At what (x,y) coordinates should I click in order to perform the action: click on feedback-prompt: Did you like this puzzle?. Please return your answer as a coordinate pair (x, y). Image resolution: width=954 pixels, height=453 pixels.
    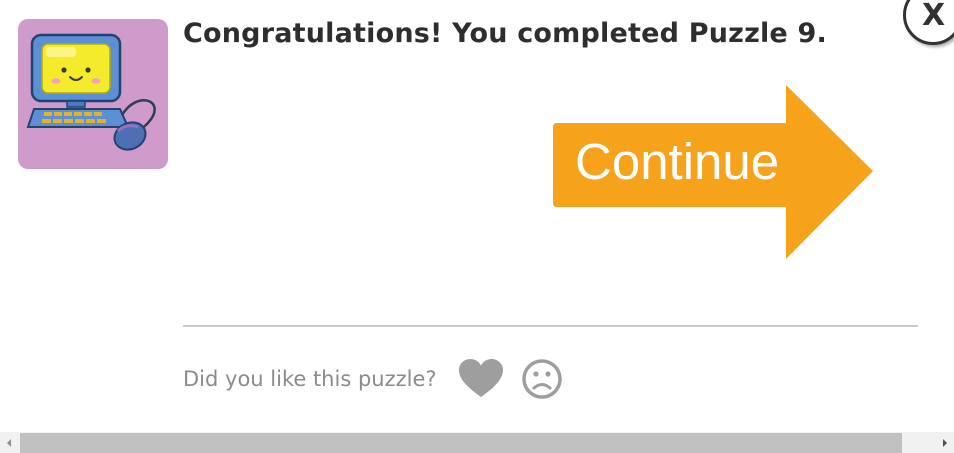
    Looking at the image, I should click on (310, 379).